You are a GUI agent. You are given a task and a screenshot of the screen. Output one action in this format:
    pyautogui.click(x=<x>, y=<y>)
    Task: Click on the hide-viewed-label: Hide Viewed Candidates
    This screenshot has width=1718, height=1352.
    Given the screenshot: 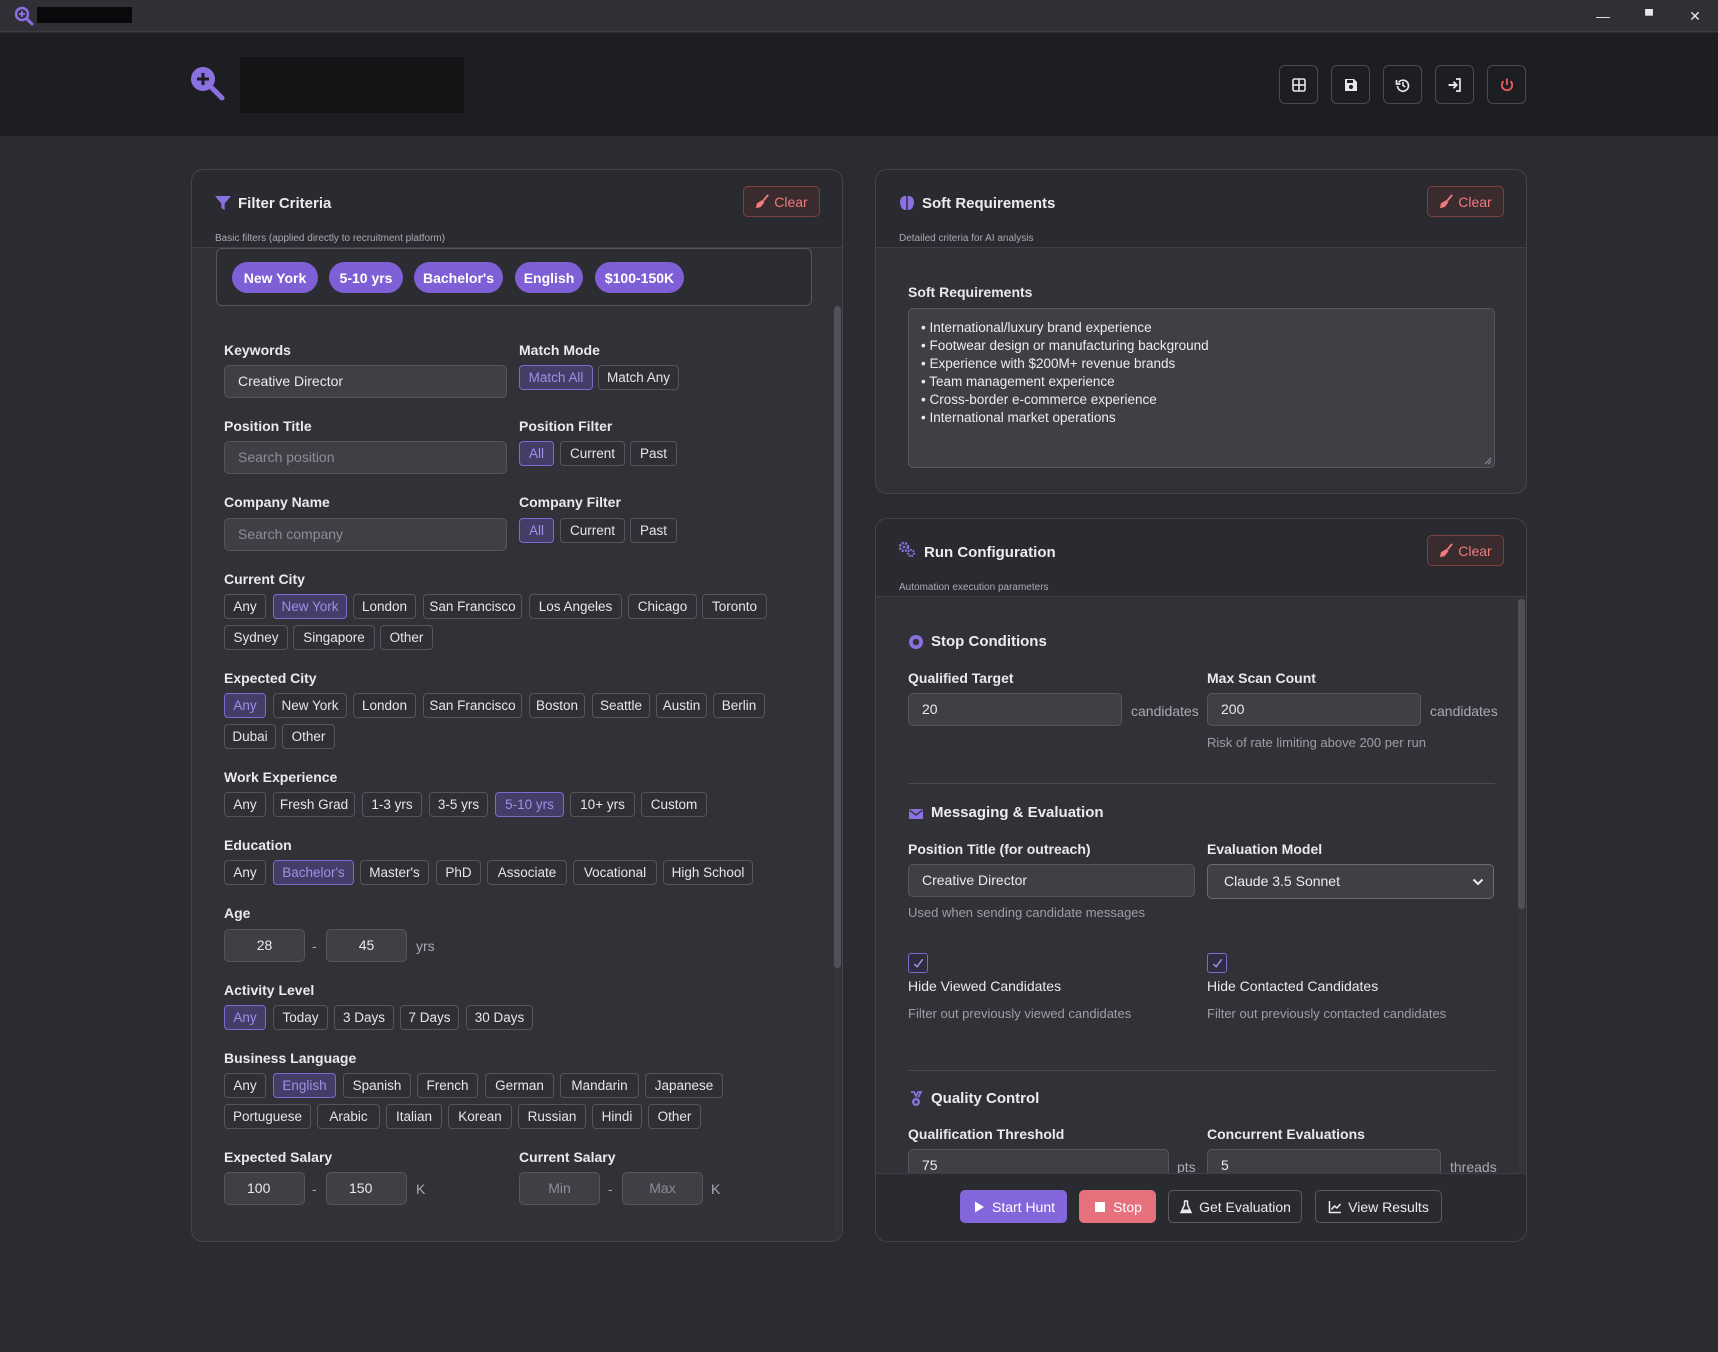 What is the action you would take?
    pyautogui.click(x=984, y=986)
    